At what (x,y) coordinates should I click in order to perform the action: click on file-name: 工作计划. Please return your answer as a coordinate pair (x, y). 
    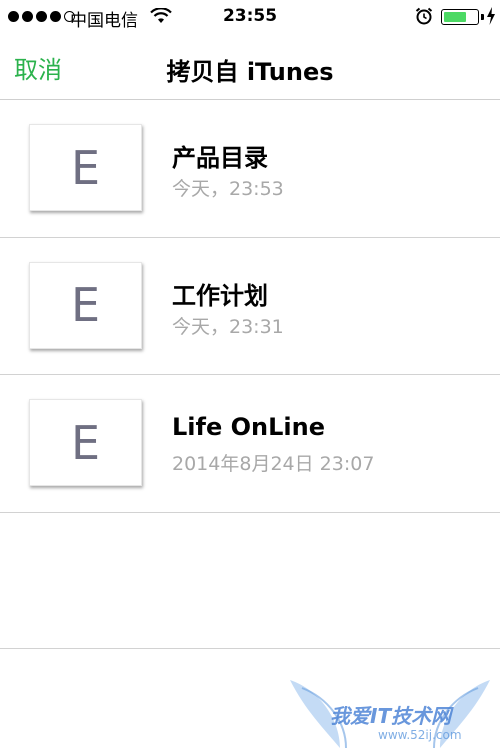
    Looking at the image, I should click on (220, 295).